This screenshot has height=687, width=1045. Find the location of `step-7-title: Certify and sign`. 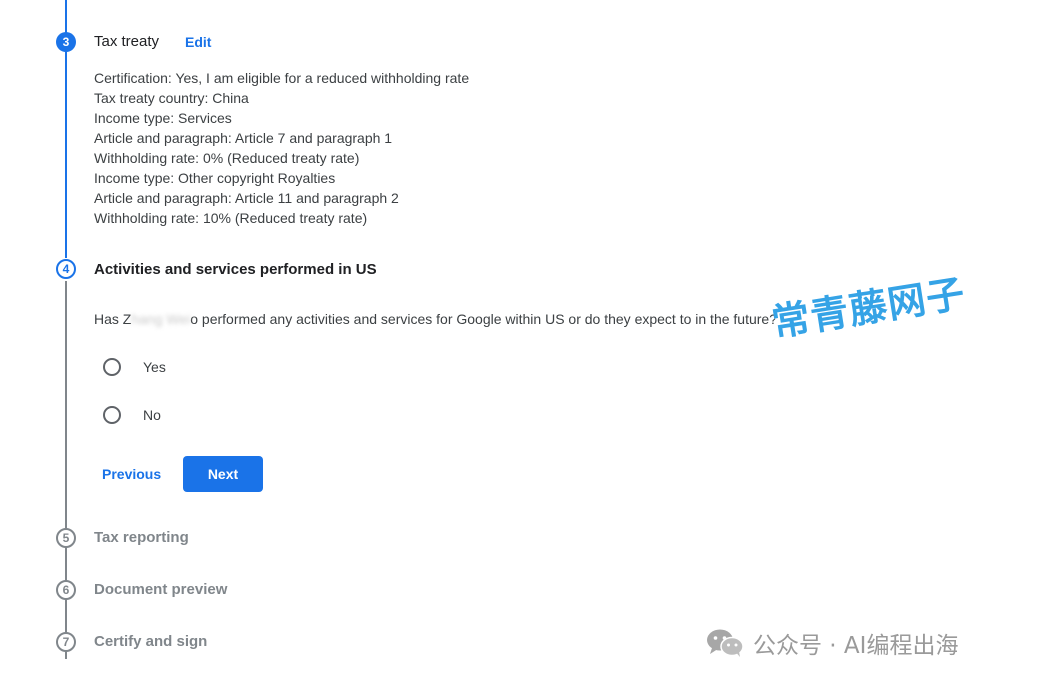

step-7-title: Certify and sign is located at coordinates (150, 641).